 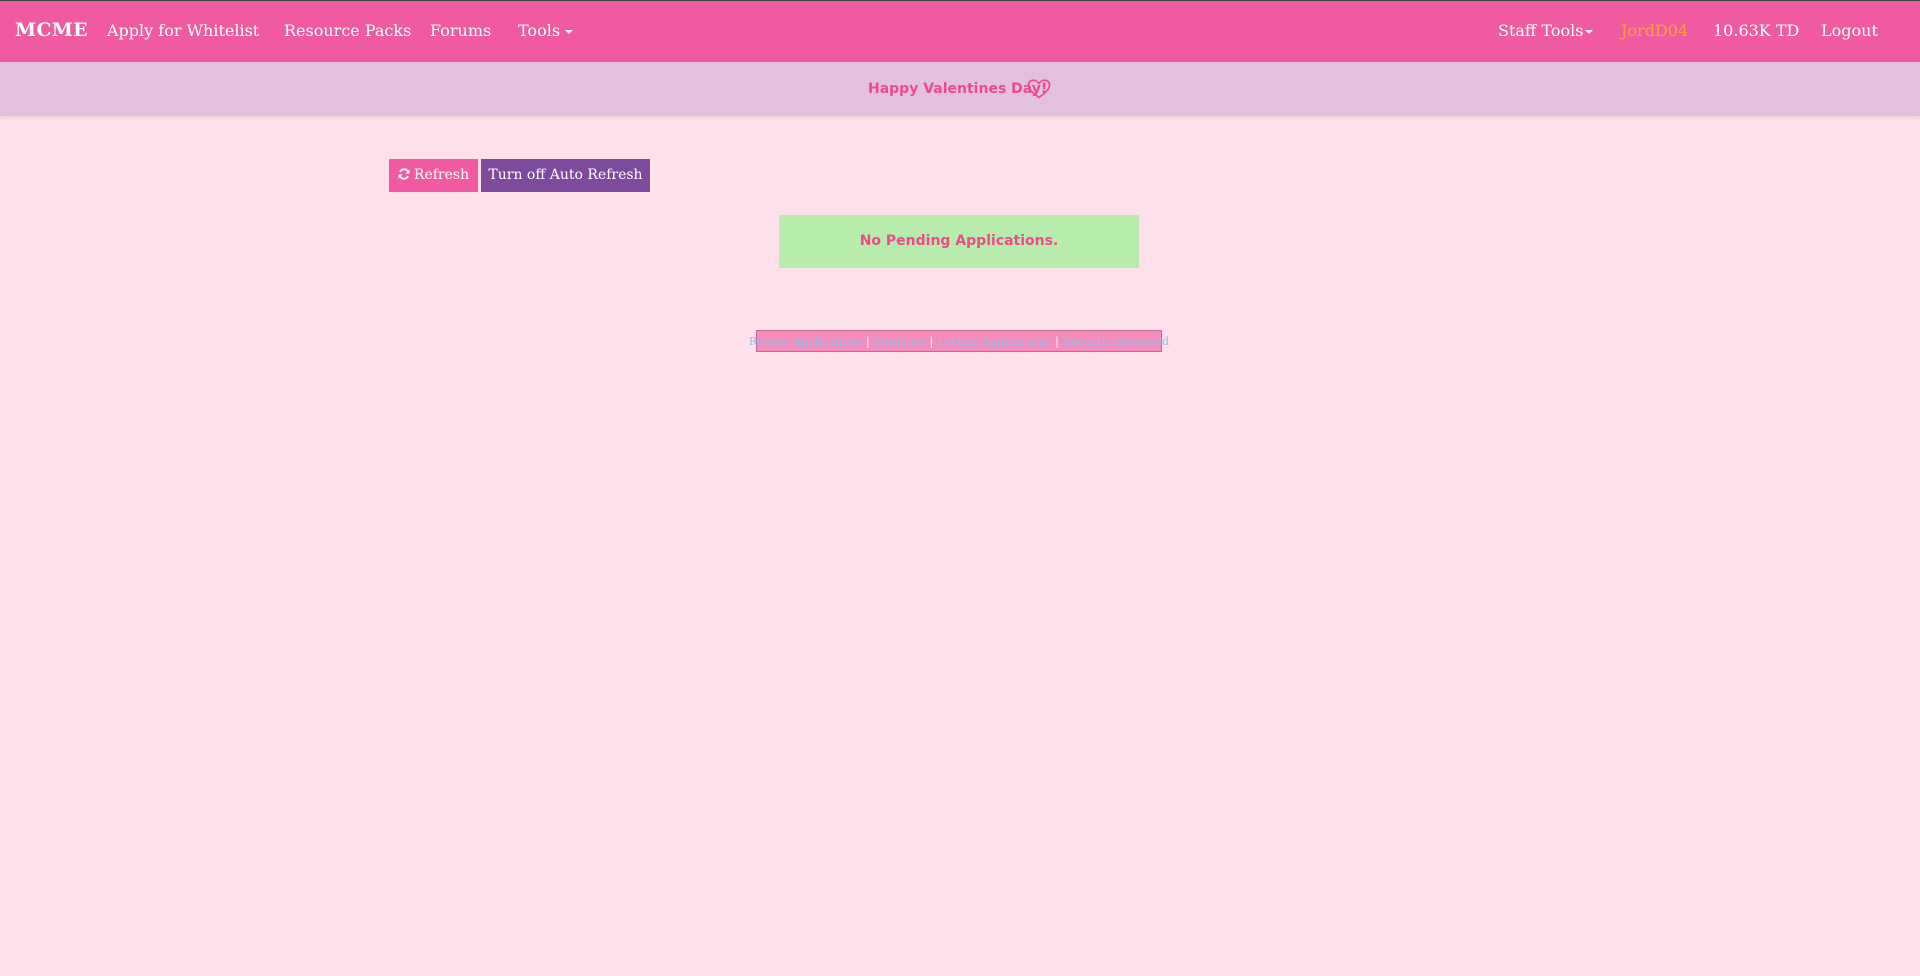 I want to click on no-pending-alert: No Pending Applications., so click(x=959, y=241).